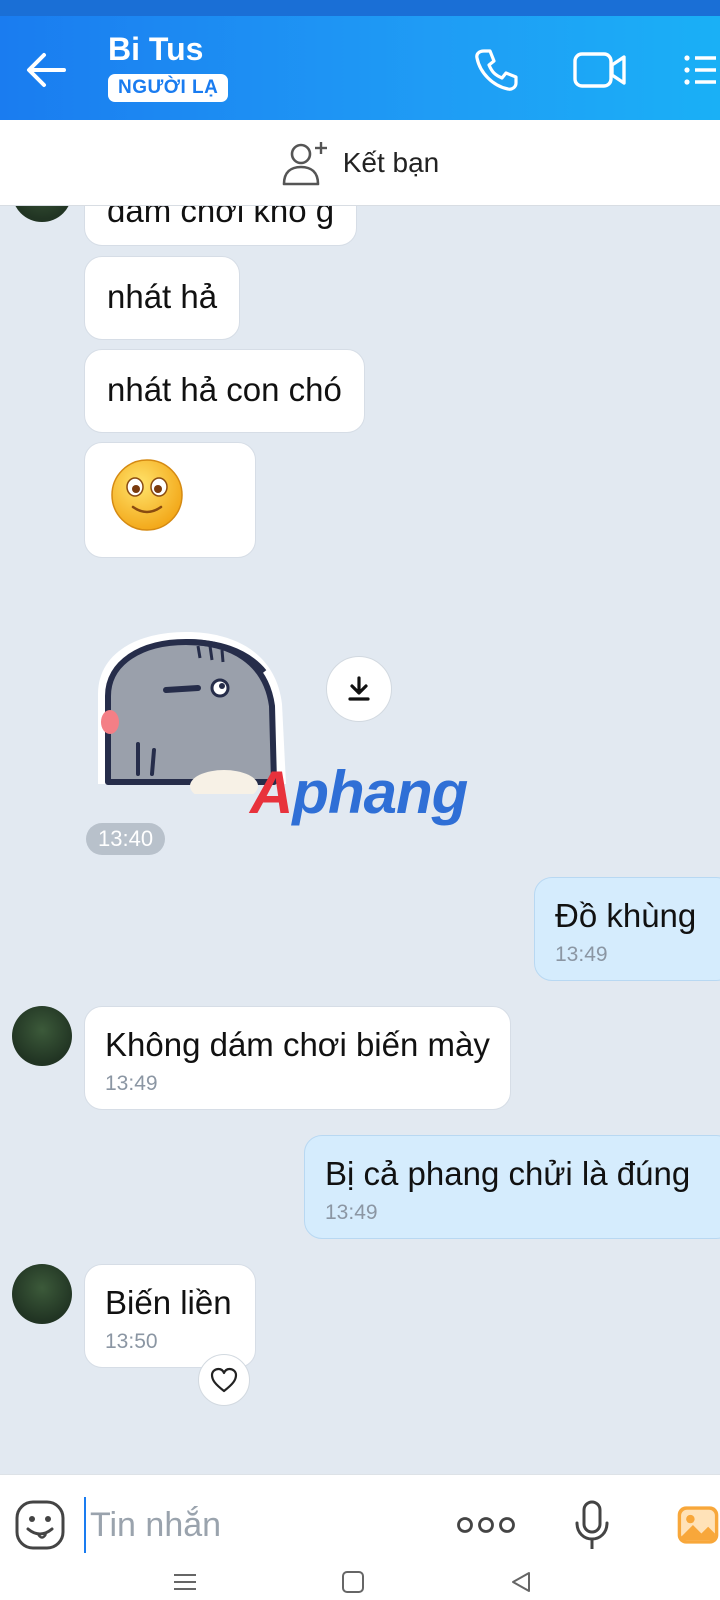  I want to click on contact-title-block: Bi Tus NGƯỜI LẠ, so click(168, 66).